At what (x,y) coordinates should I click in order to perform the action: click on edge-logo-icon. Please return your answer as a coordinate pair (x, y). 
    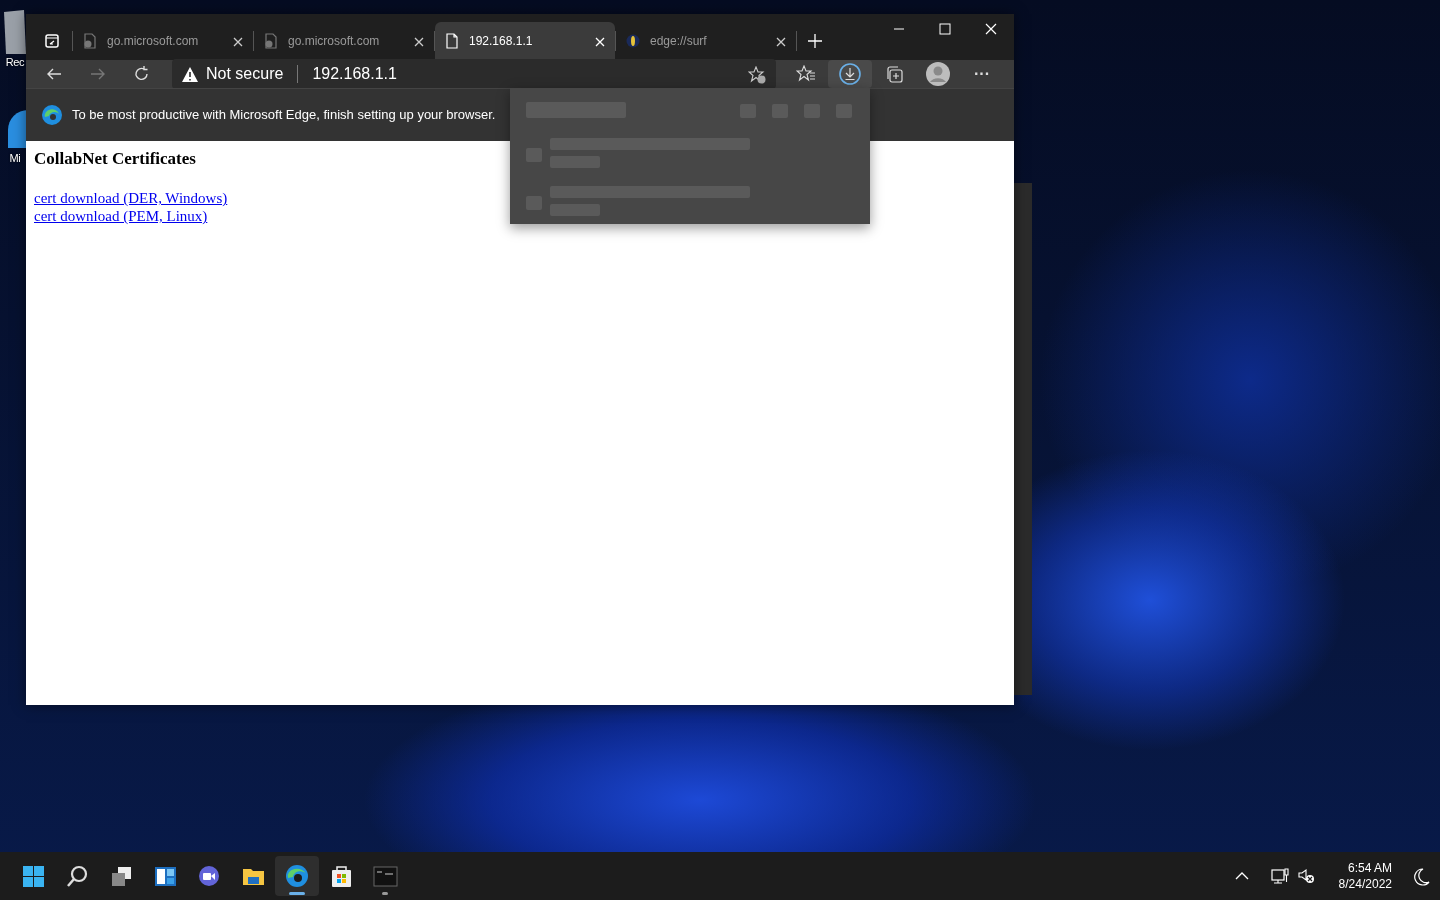
    Looking at the image, I should click on (52, 115).